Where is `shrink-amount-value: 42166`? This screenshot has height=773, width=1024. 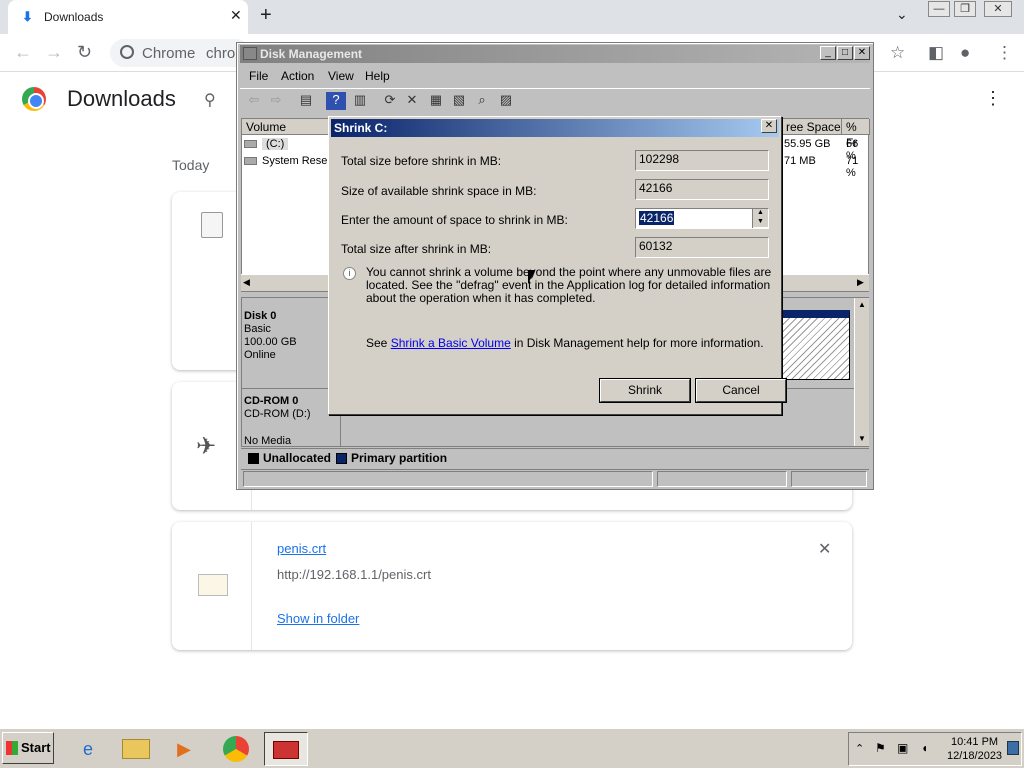 shrink-amount-value: 42166 is located at coordinates (657, 218).